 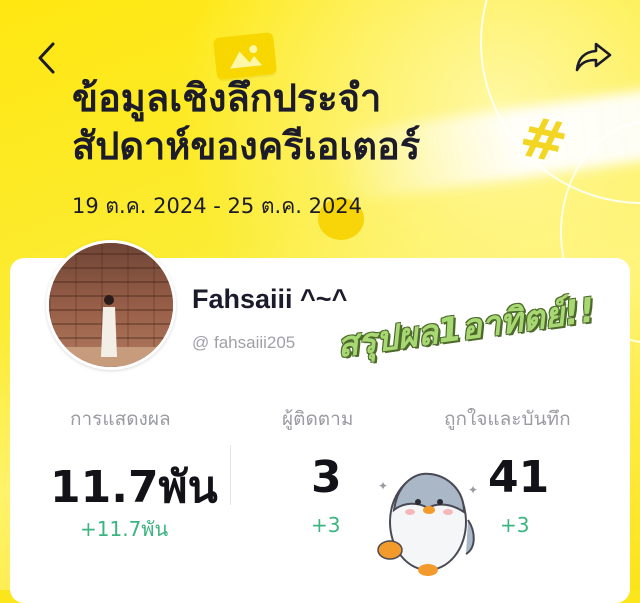 I want to click on likes-saves-label: ถูกใจและบันทึก, so click(x=507, y=419).